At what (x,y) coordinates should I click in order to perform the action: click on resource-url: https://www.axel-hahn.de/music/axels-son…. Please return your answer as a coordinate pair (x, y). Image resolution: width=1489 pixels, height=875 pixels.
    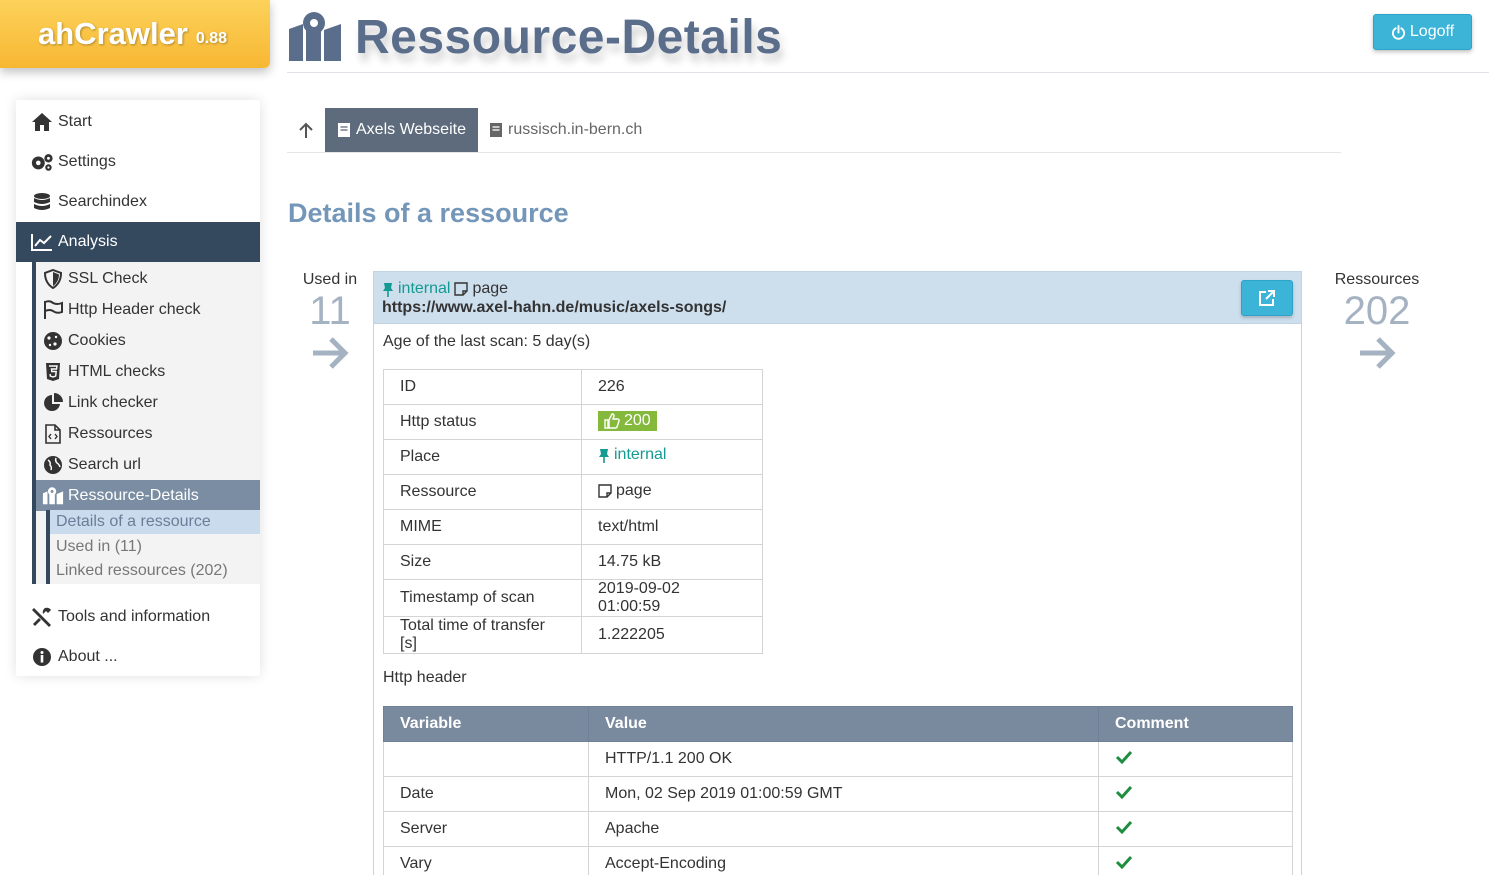
    Looking at the image, I should click on (841, 308).